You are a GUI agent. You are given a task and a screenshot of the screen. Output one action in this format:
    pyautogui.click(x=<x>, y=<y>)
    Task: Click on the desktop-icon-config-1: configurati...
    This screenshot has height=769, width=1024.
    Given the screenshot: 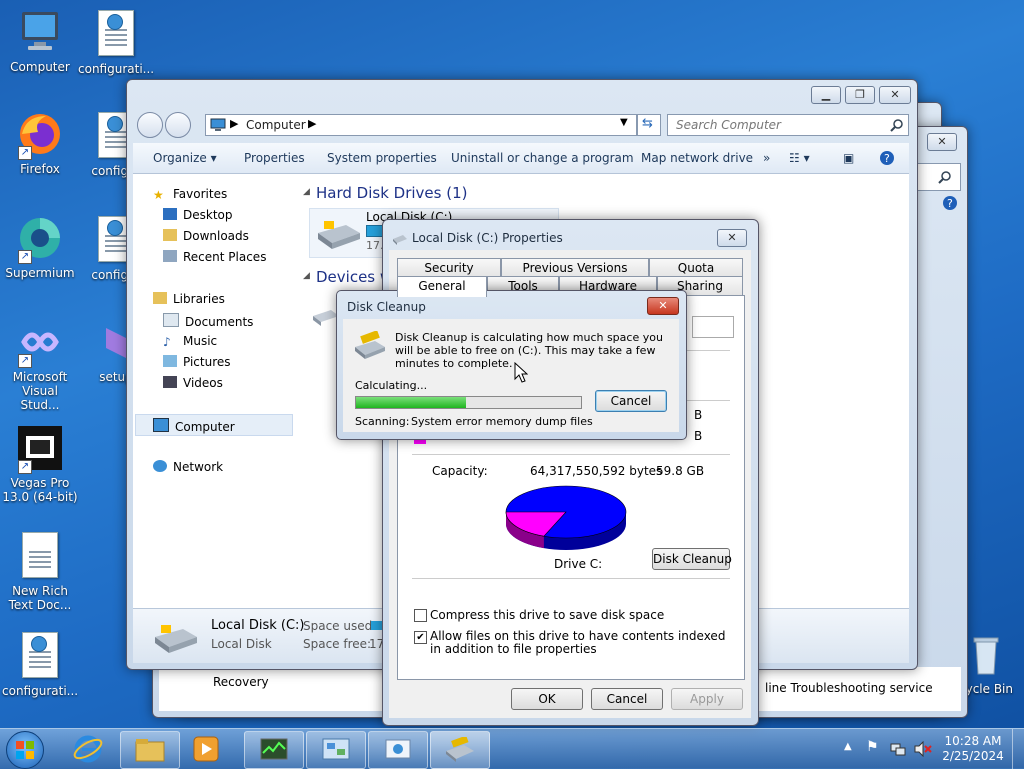 What is the action you would take?
    pyautogui.click(x=116, y=42)
    